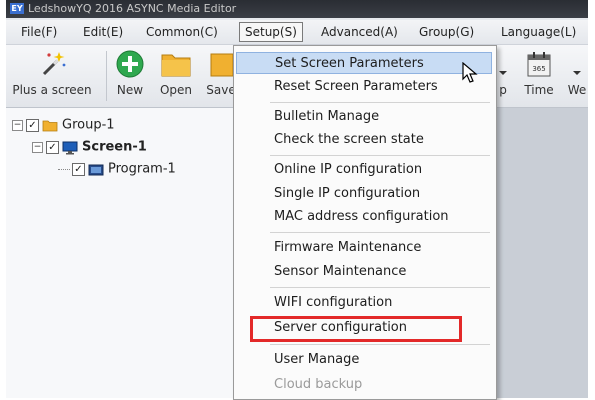 This screenshot has height=400, width=595. What do you see at coordinates (538, 69) in the screenshot?
I see `svg-text: 365` at bounding box center [538, 69].